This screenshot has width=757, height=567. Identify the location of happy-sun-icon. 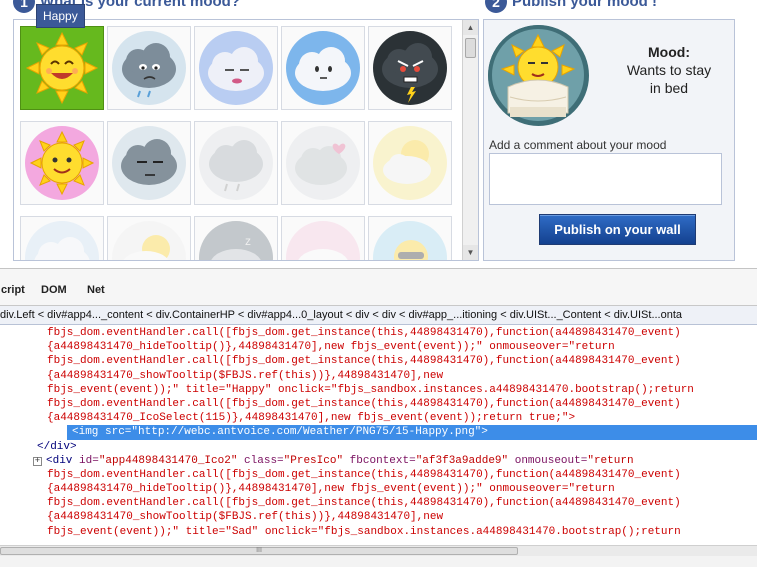
(62, 68).